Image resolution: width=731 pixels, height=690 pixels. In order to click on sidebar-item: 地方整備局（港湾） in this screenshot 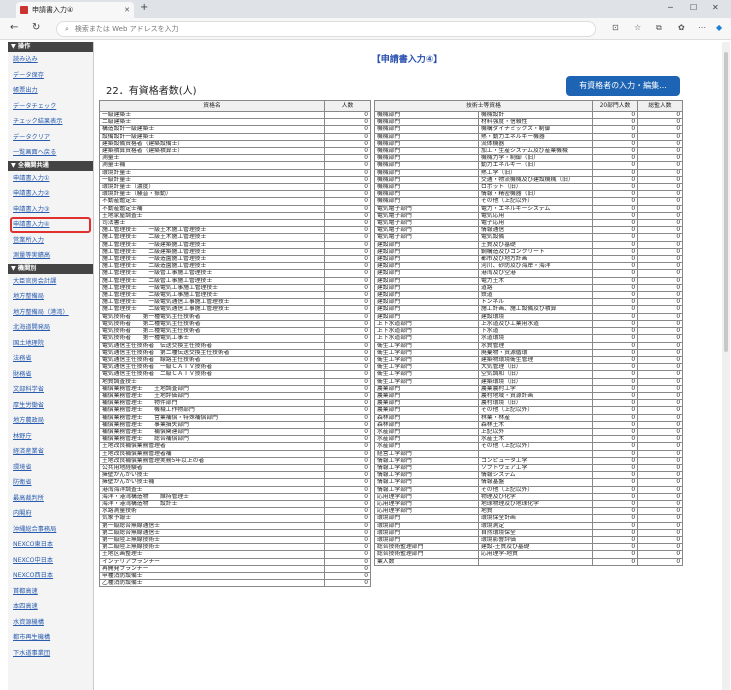, I will do `click(50, 313)`.